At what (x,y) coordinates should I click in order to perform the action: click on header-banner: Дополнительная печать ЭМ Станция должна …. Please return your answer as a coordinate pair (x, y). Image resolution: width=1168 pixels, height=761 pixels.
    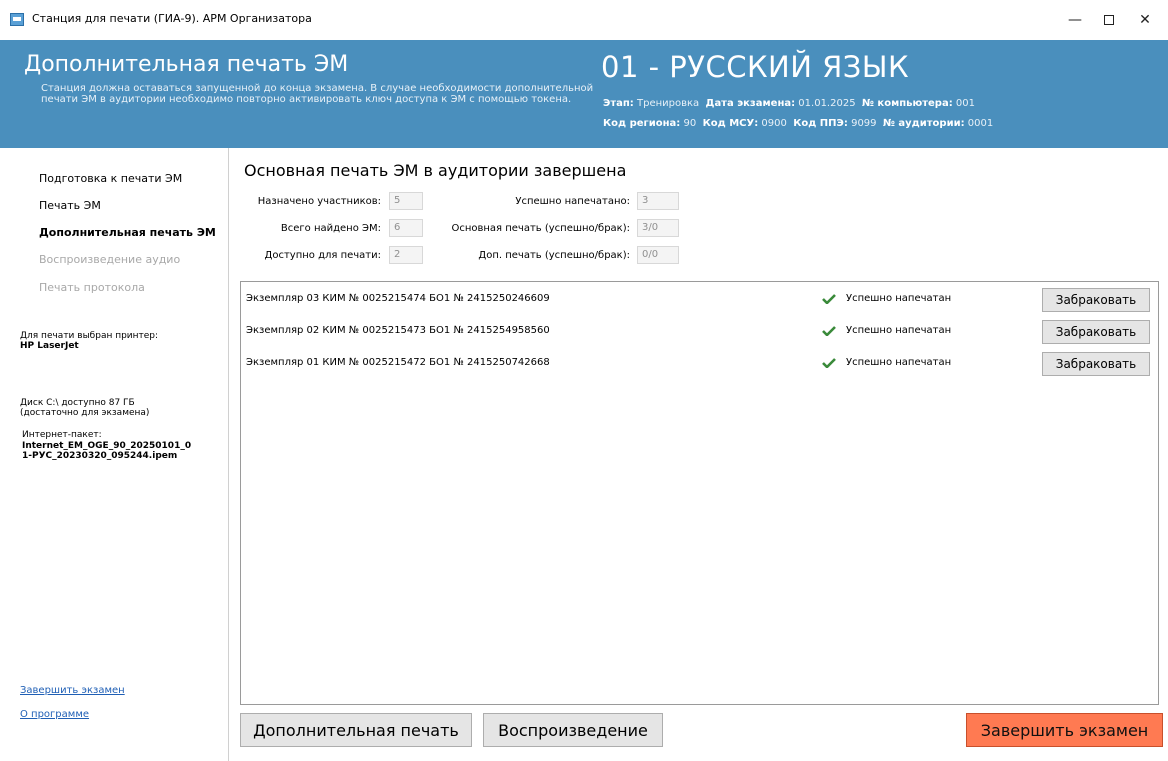
    Looking at the image, I should click on (584, 94).